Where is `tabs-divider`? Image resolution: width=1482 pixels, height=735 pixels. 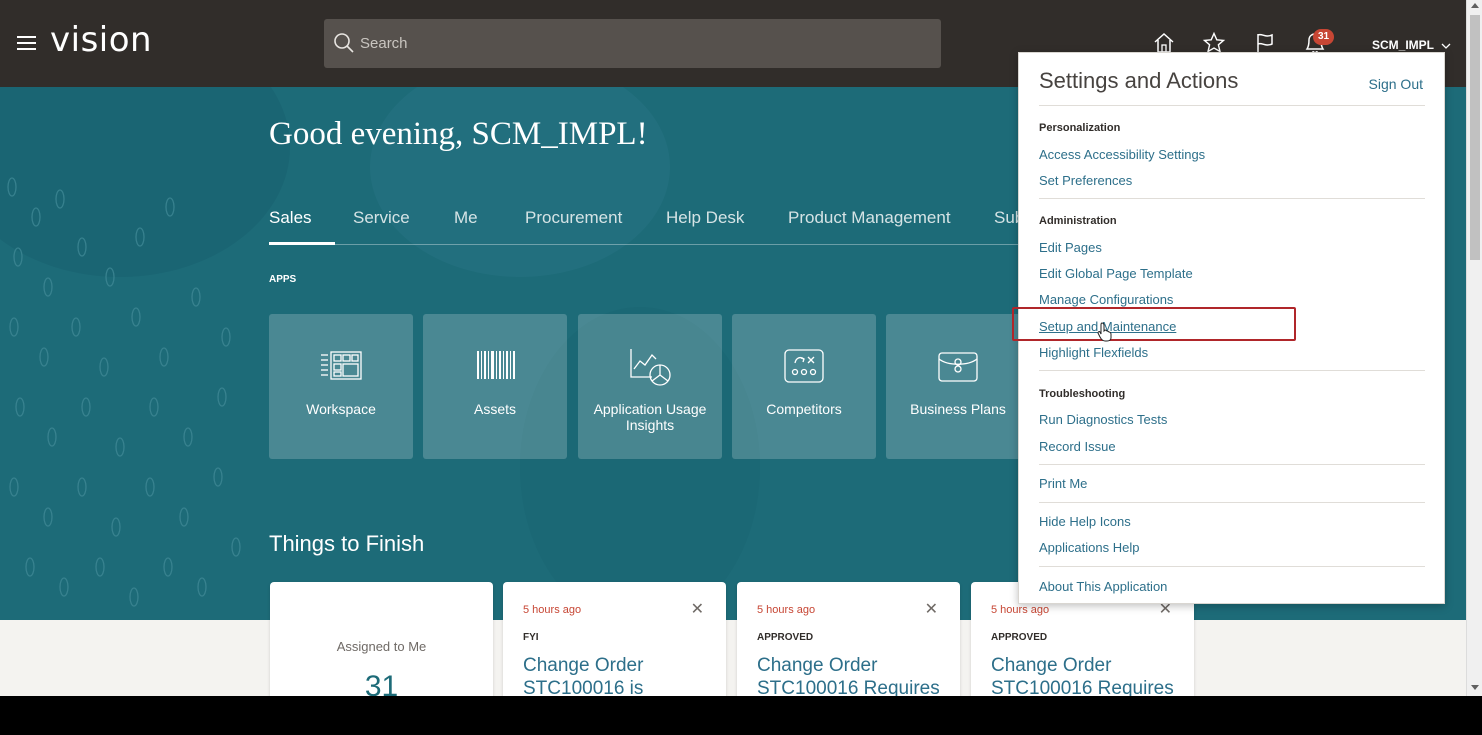
tabs-divider is located at coordinates (644, 244).